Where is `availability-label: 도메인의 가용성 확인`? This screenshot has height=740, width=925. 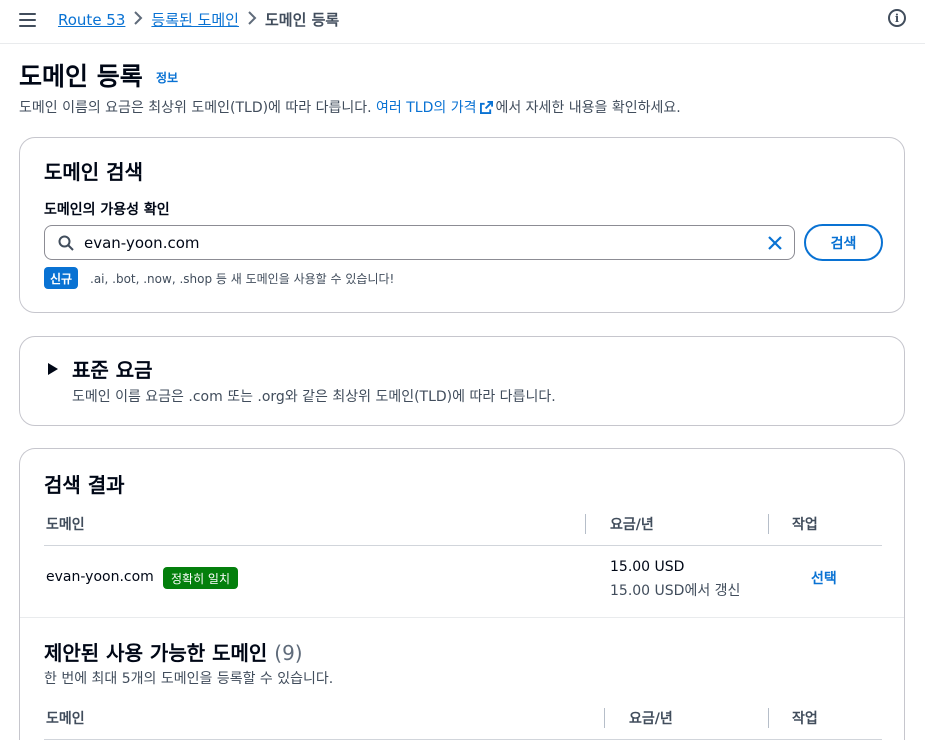 availability-label: 도메인의 가용성 확인 is located at coordinates (107, 210).